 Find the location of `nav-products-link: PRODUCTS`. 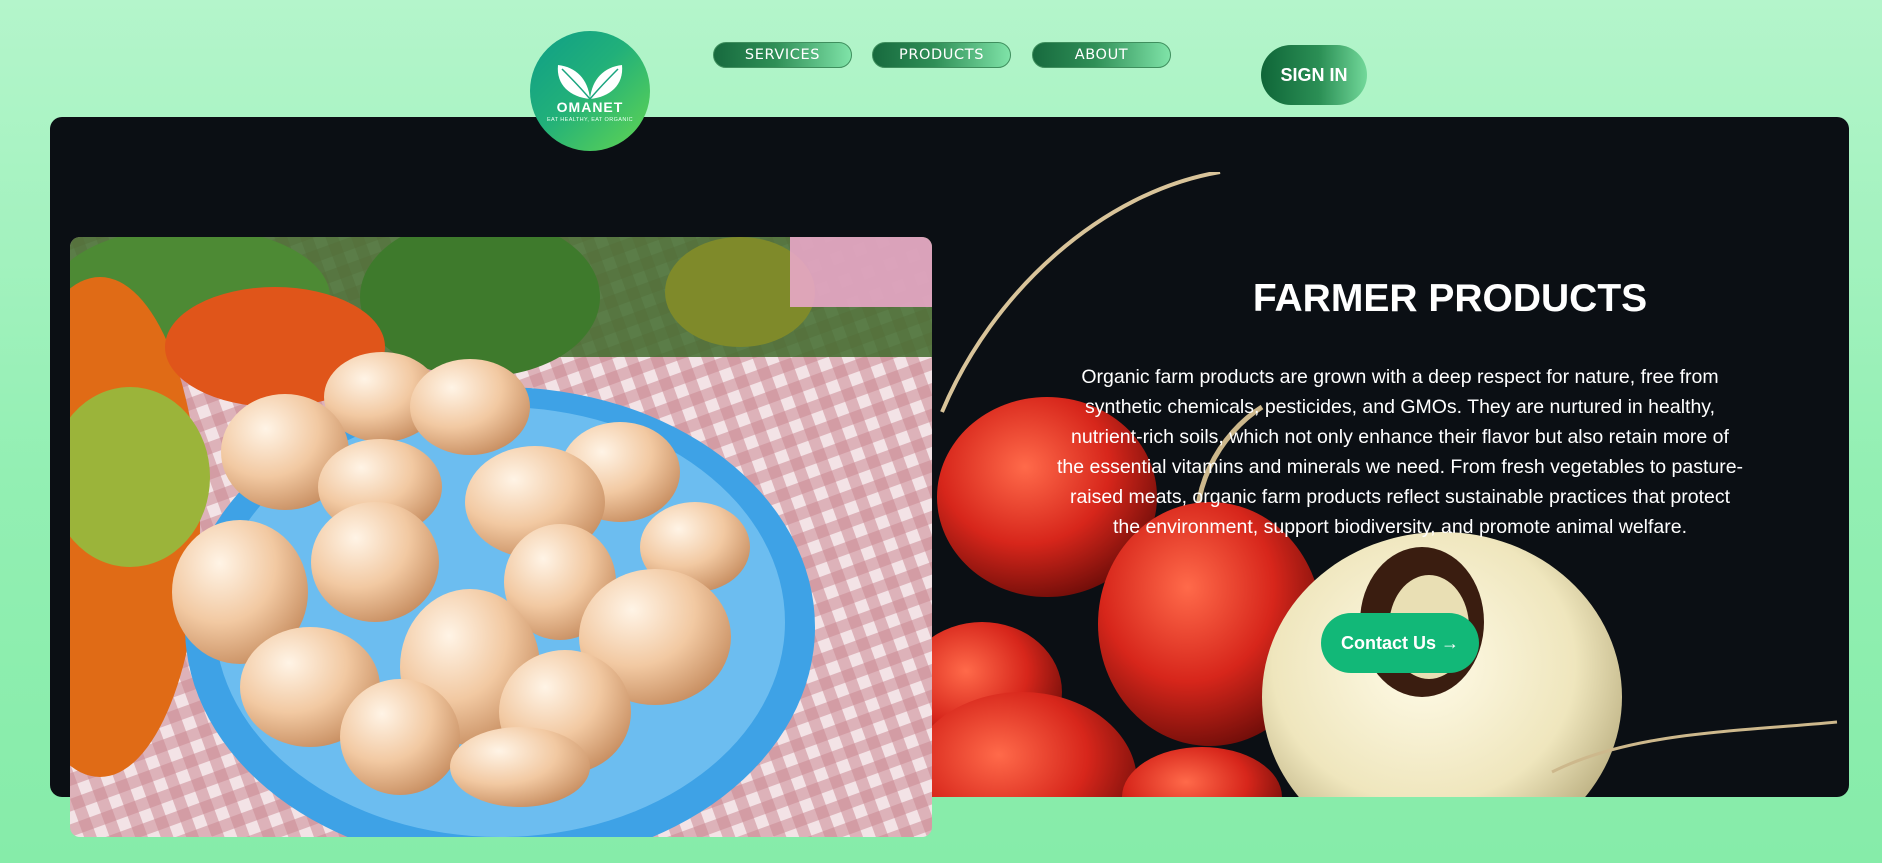

nav-products-link: PRODUCTS is located at coordinates (941, 55).